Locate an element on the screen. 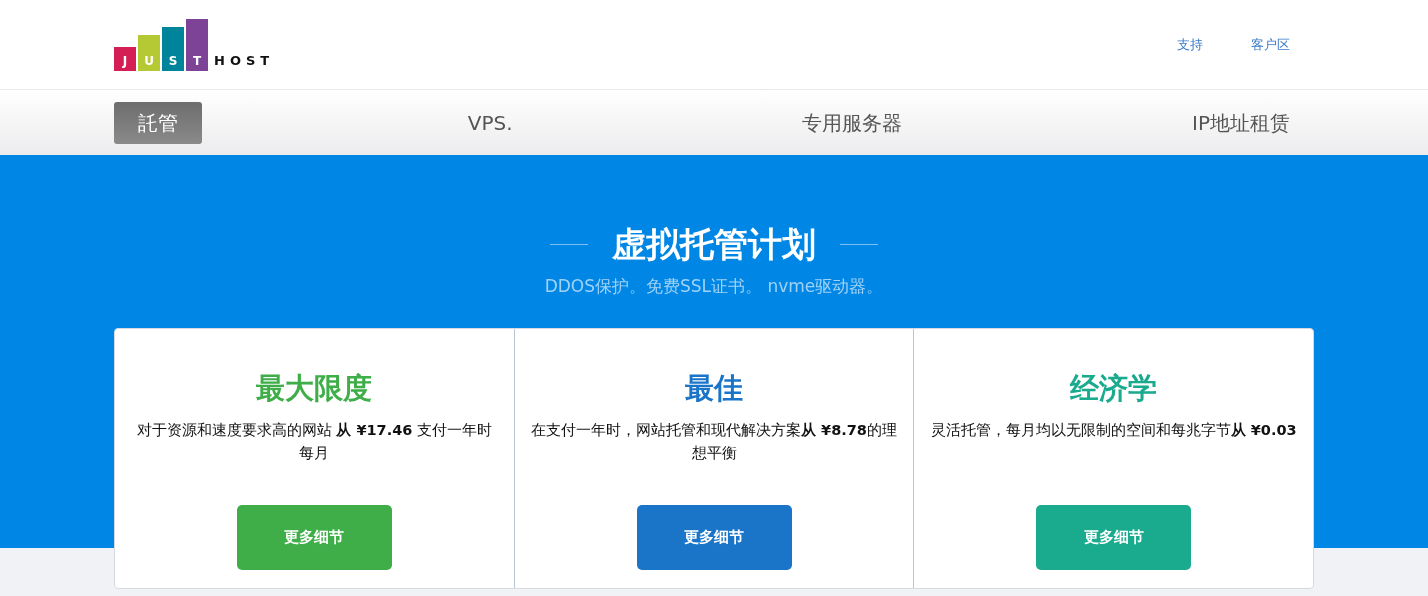 Image resolution: width=1428 pixels, height=596 pixels. nav-tab: 託管 is located at coordinates (158, 122).